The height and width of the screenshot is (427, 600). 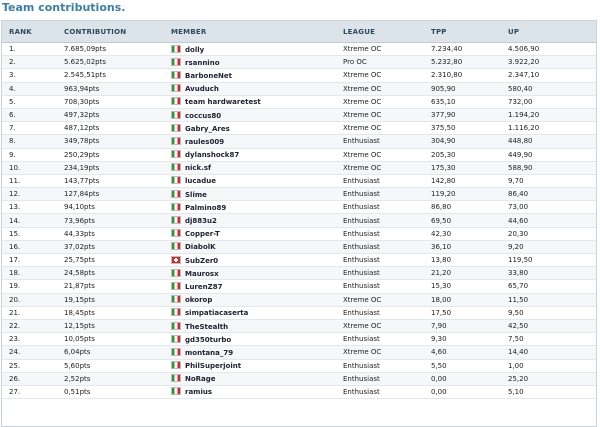 I want to click on table-row: 20. 19,15pts okorop Xtreme OC 18,00 11,50, so click(x=299, y=300).